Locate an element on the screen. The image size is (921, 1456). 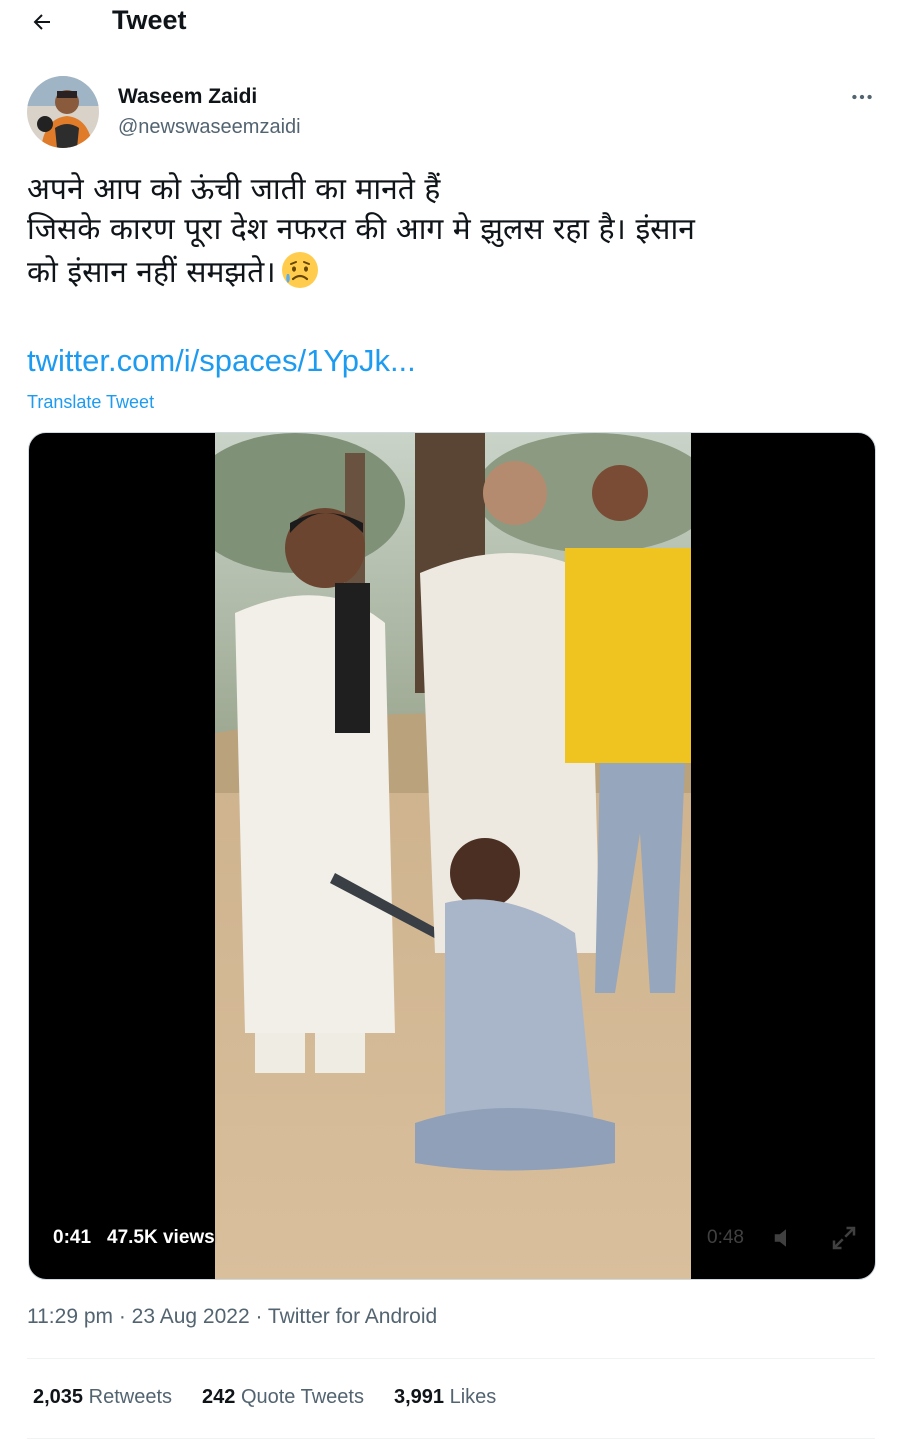
arrow-left-icon is located at coordinates (41, 22).